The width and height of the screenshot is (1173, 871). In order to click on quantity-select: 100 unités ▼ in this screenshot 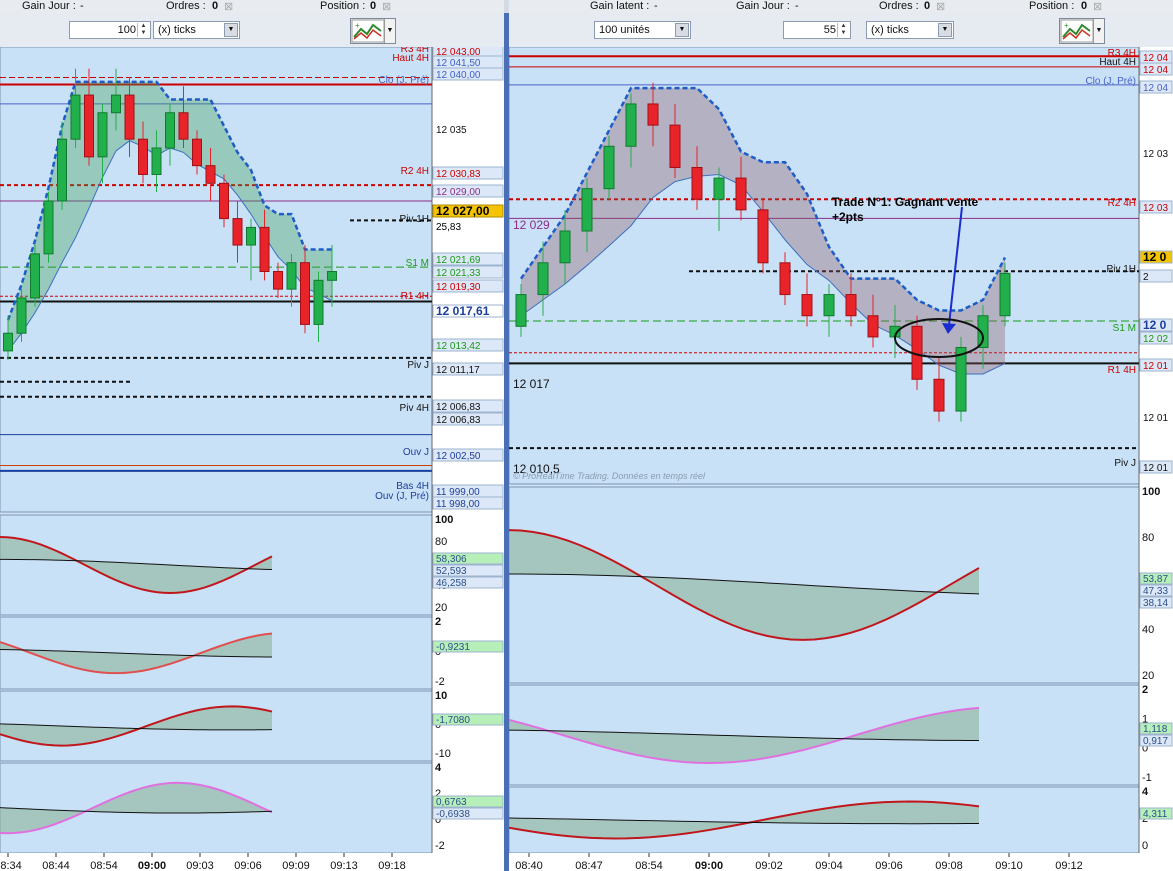, I will do `click(642, 30)`.